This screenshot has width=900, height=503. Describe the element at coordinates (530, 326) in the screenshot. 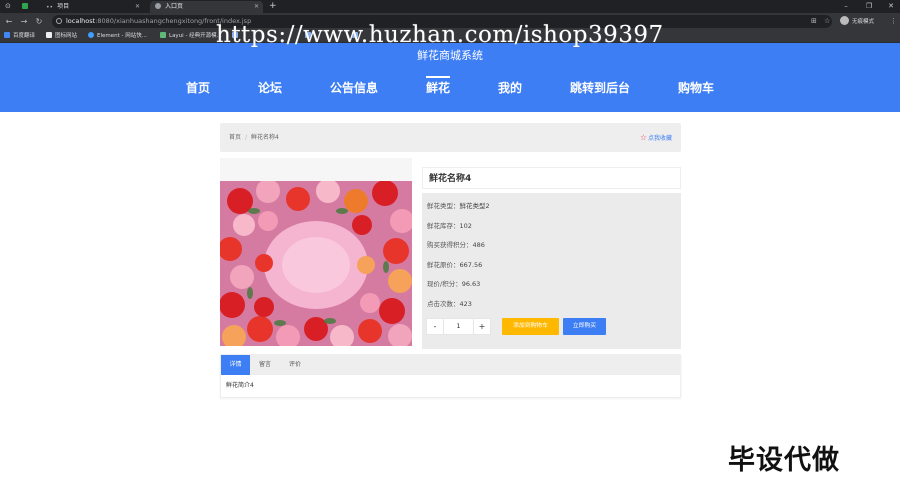

I see `add-to-cart-button: 添加到购物车` at that location.